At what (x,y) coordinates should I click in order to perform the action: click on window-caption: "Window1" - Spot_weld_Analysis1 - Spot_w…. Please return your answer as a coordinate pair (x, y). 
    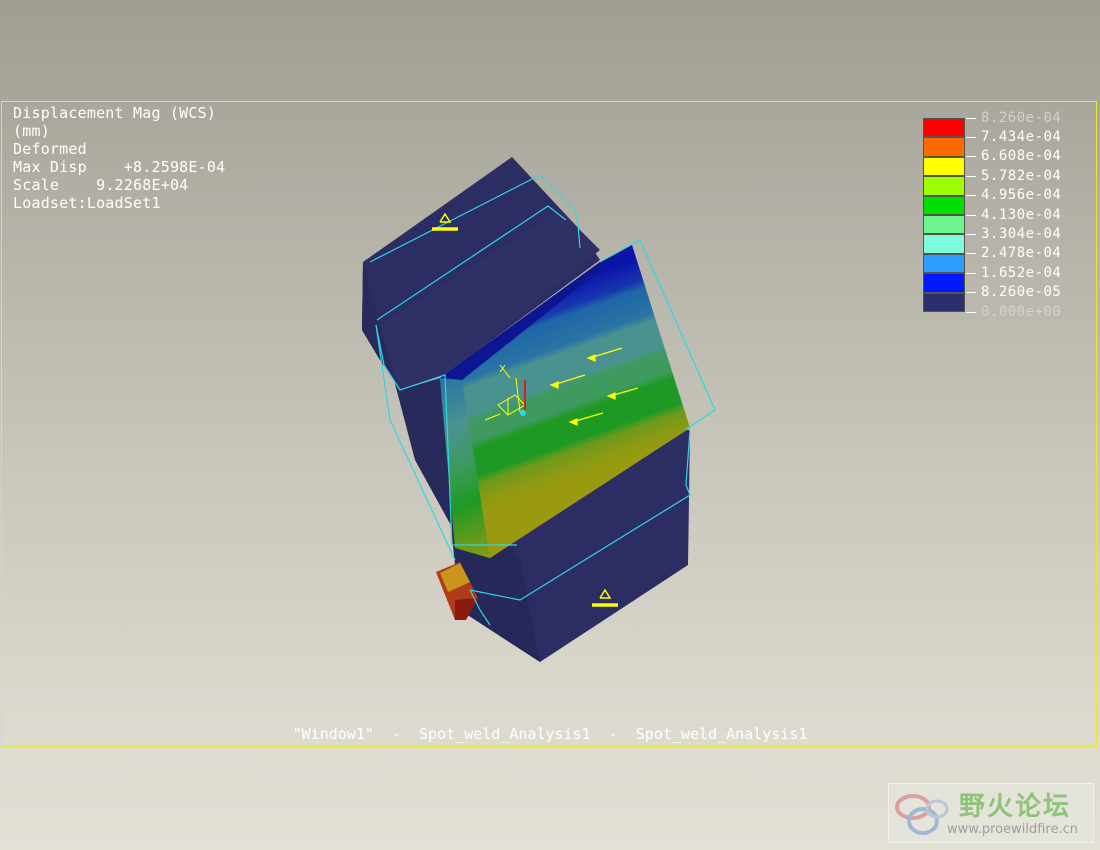
    Looking at the image, I should click on (550, 734).